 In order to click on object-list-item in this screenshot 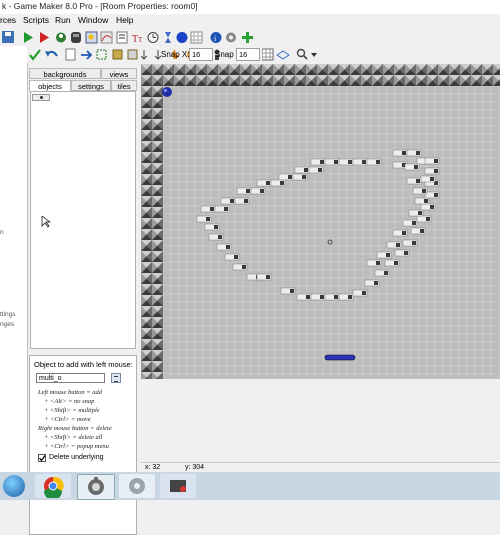, I will do `click(41, 97)`.